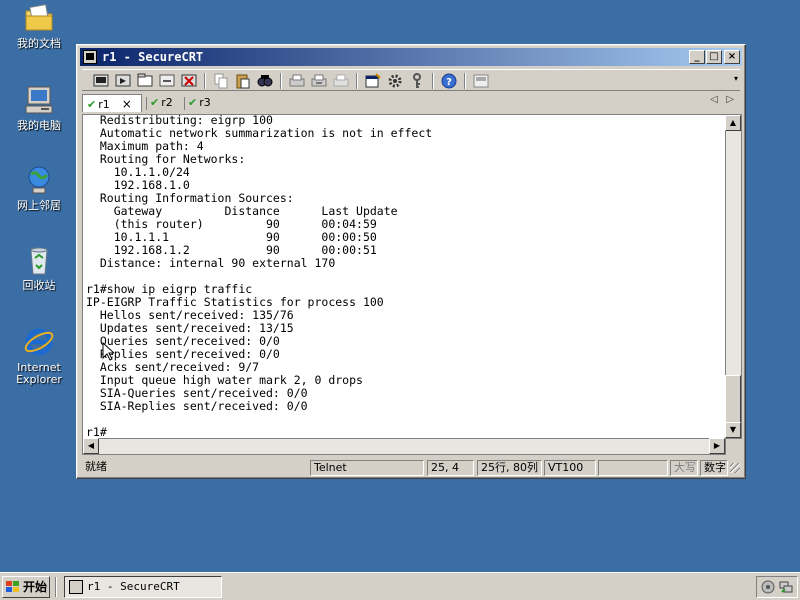 Image resolution: width=800 pixels, height=600 pixels. Describe the element at coordinates (12, 586) in the screenshot. I see `windows-logo-icon` at that location.